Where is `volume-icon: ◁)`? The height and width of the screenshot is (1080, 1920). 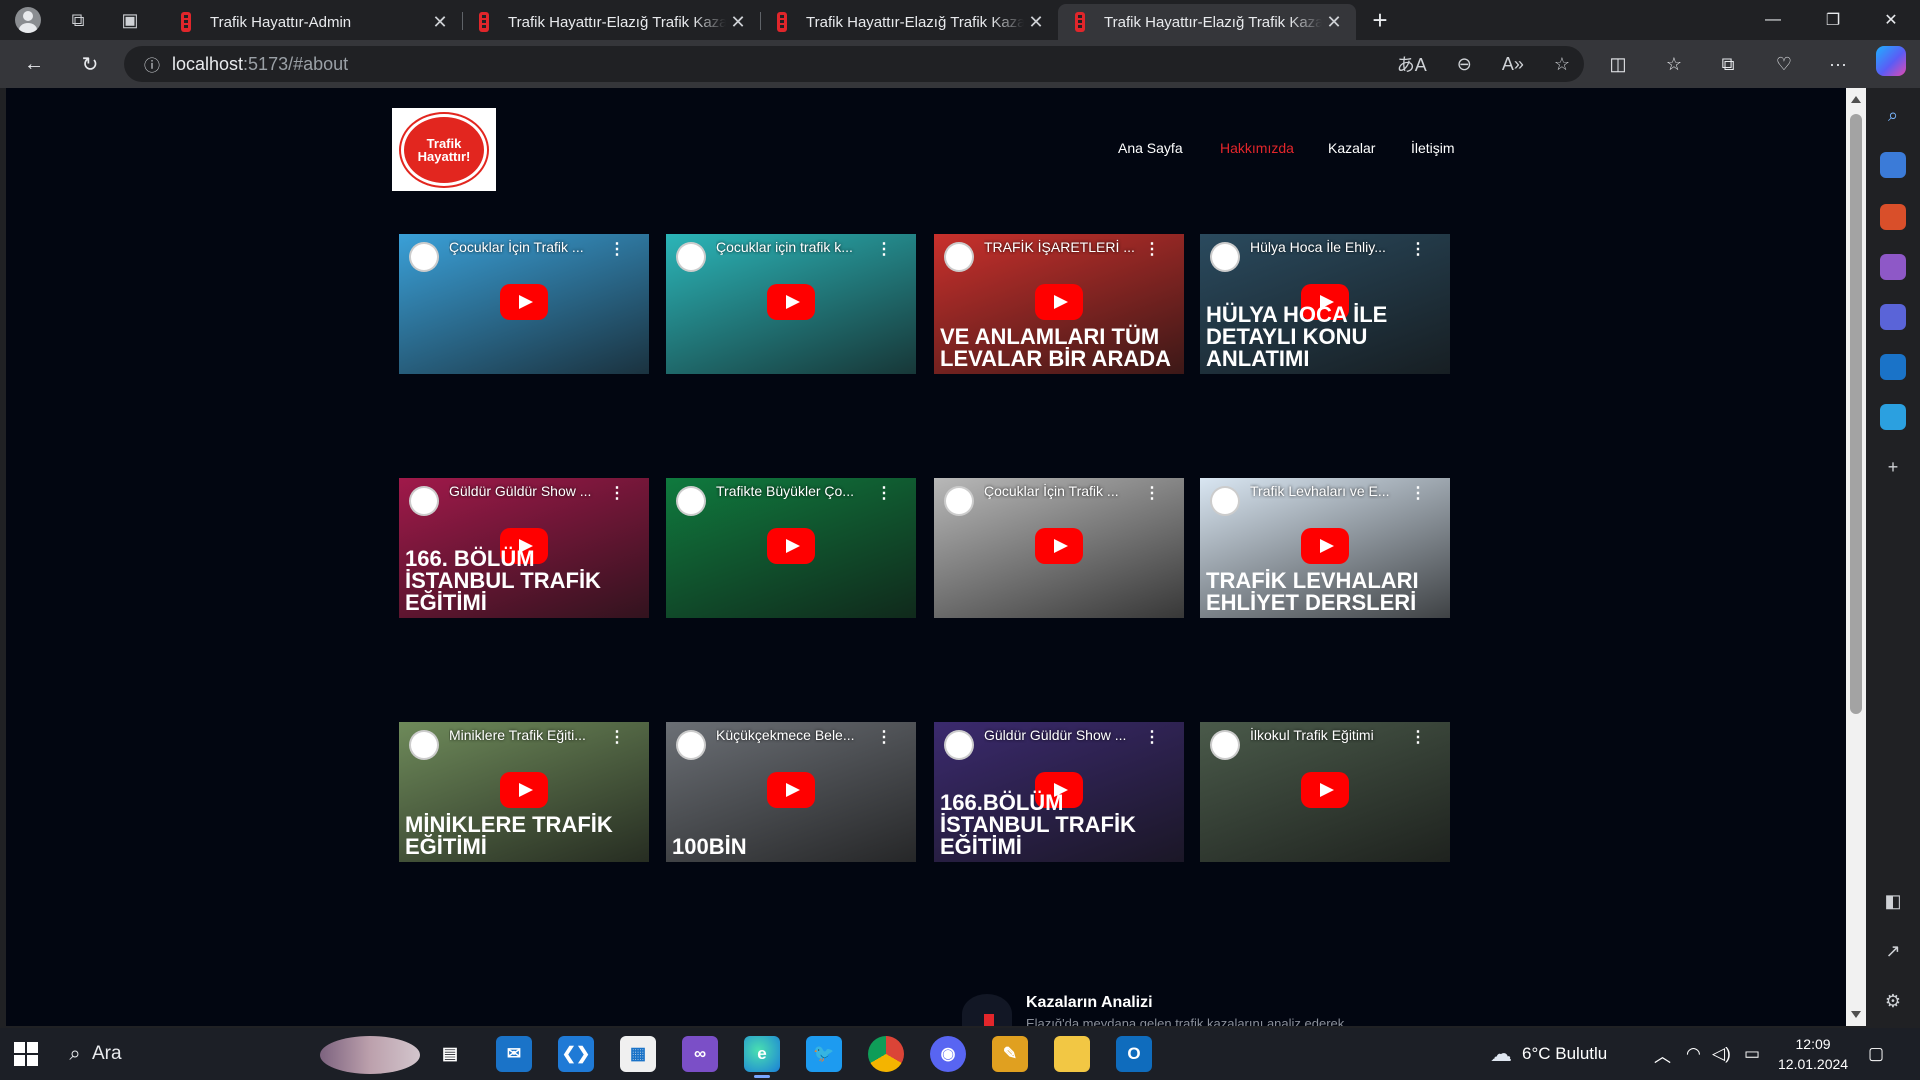 volume-icon: ◁) is located at coordinates (1721, 1054).